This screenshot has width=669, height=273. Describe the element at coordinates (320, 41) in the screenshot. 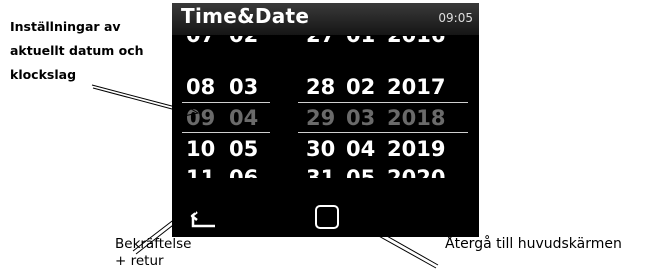

I see `day-cell: 27` at that location.